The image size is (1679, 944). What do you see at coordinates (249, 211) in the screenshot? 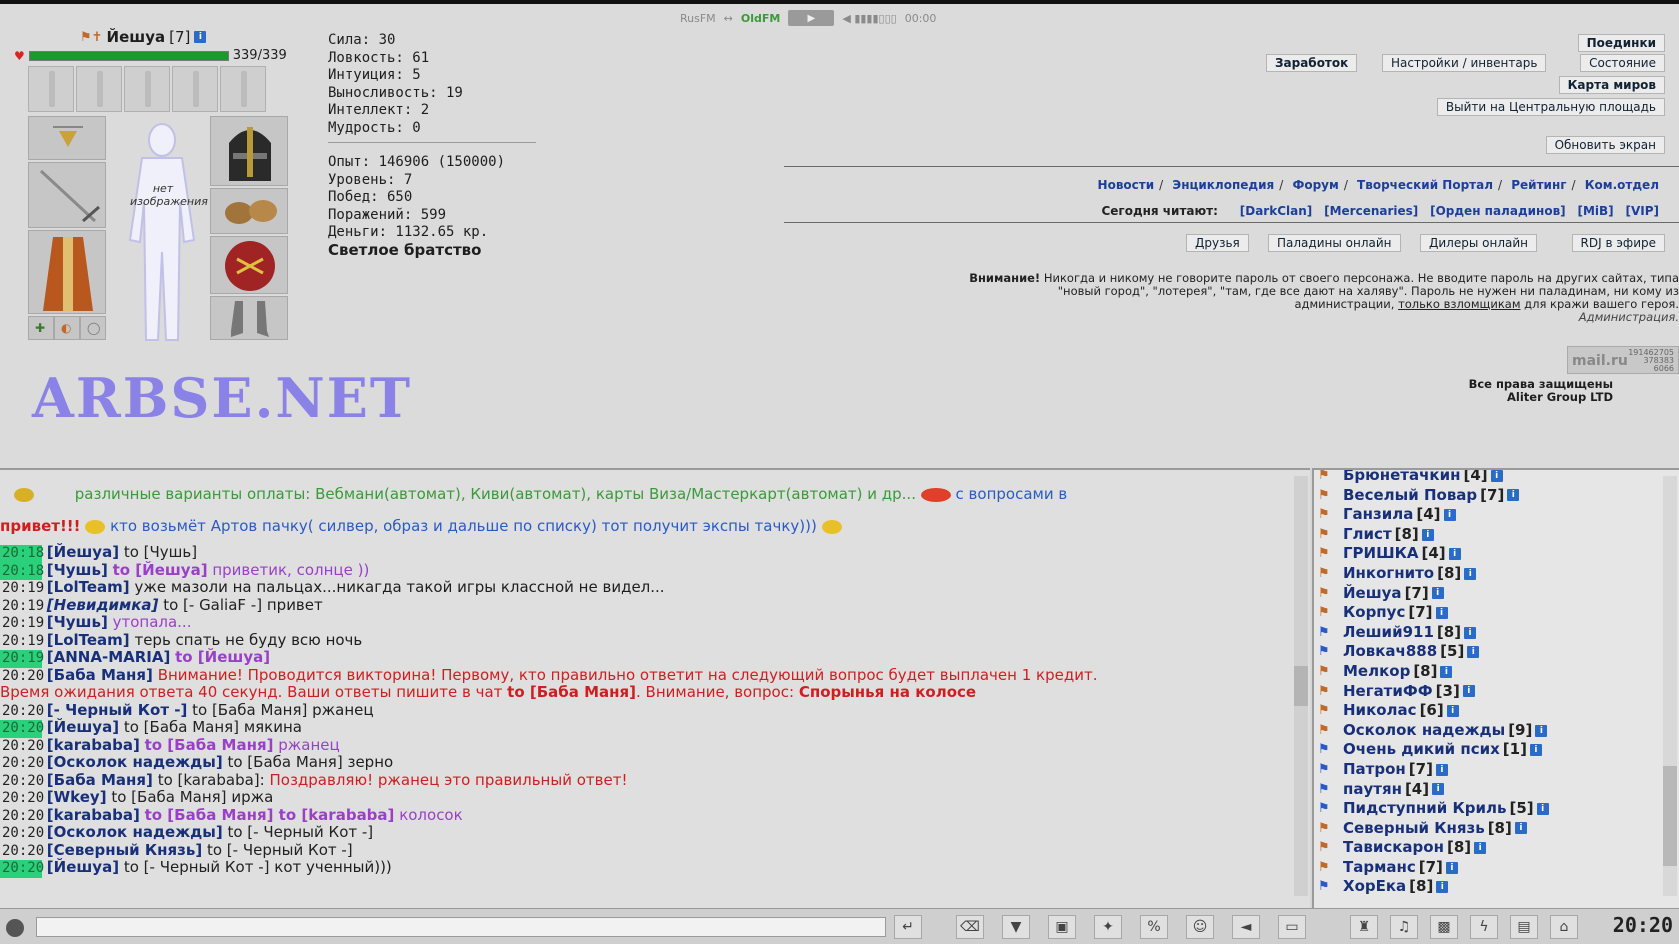
I see `gloves-slot` at bounding box center [249, 211].